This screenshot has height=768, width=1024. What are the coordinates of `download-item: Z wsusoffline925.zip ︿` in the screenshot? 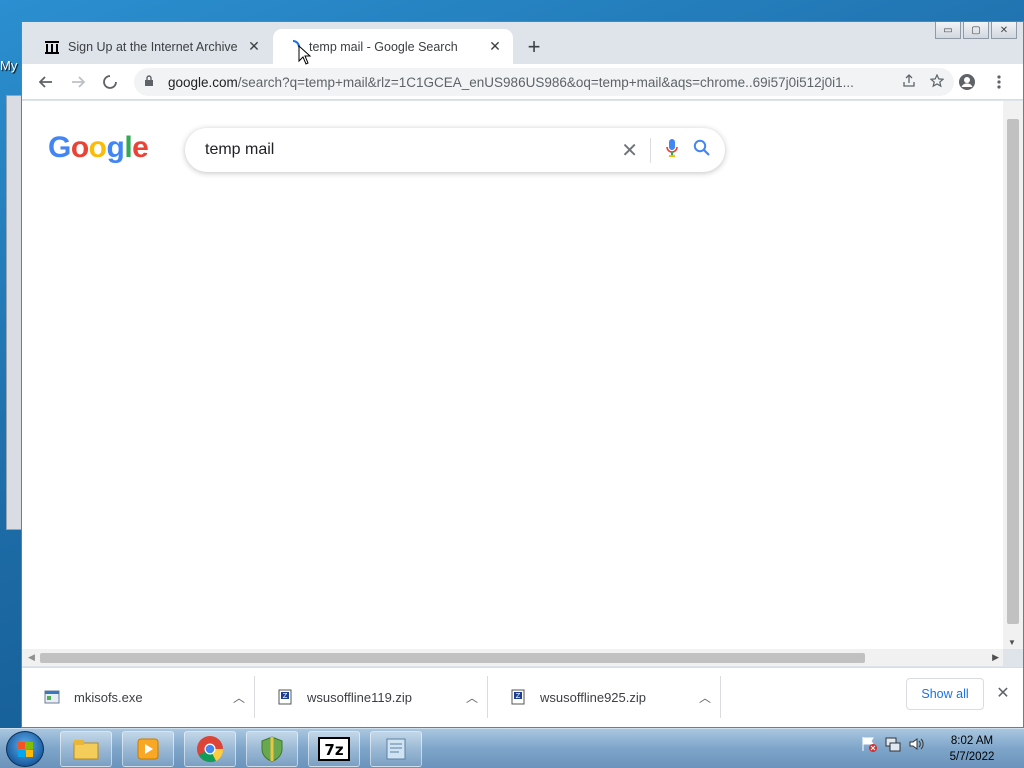 It's located at (604, 697).